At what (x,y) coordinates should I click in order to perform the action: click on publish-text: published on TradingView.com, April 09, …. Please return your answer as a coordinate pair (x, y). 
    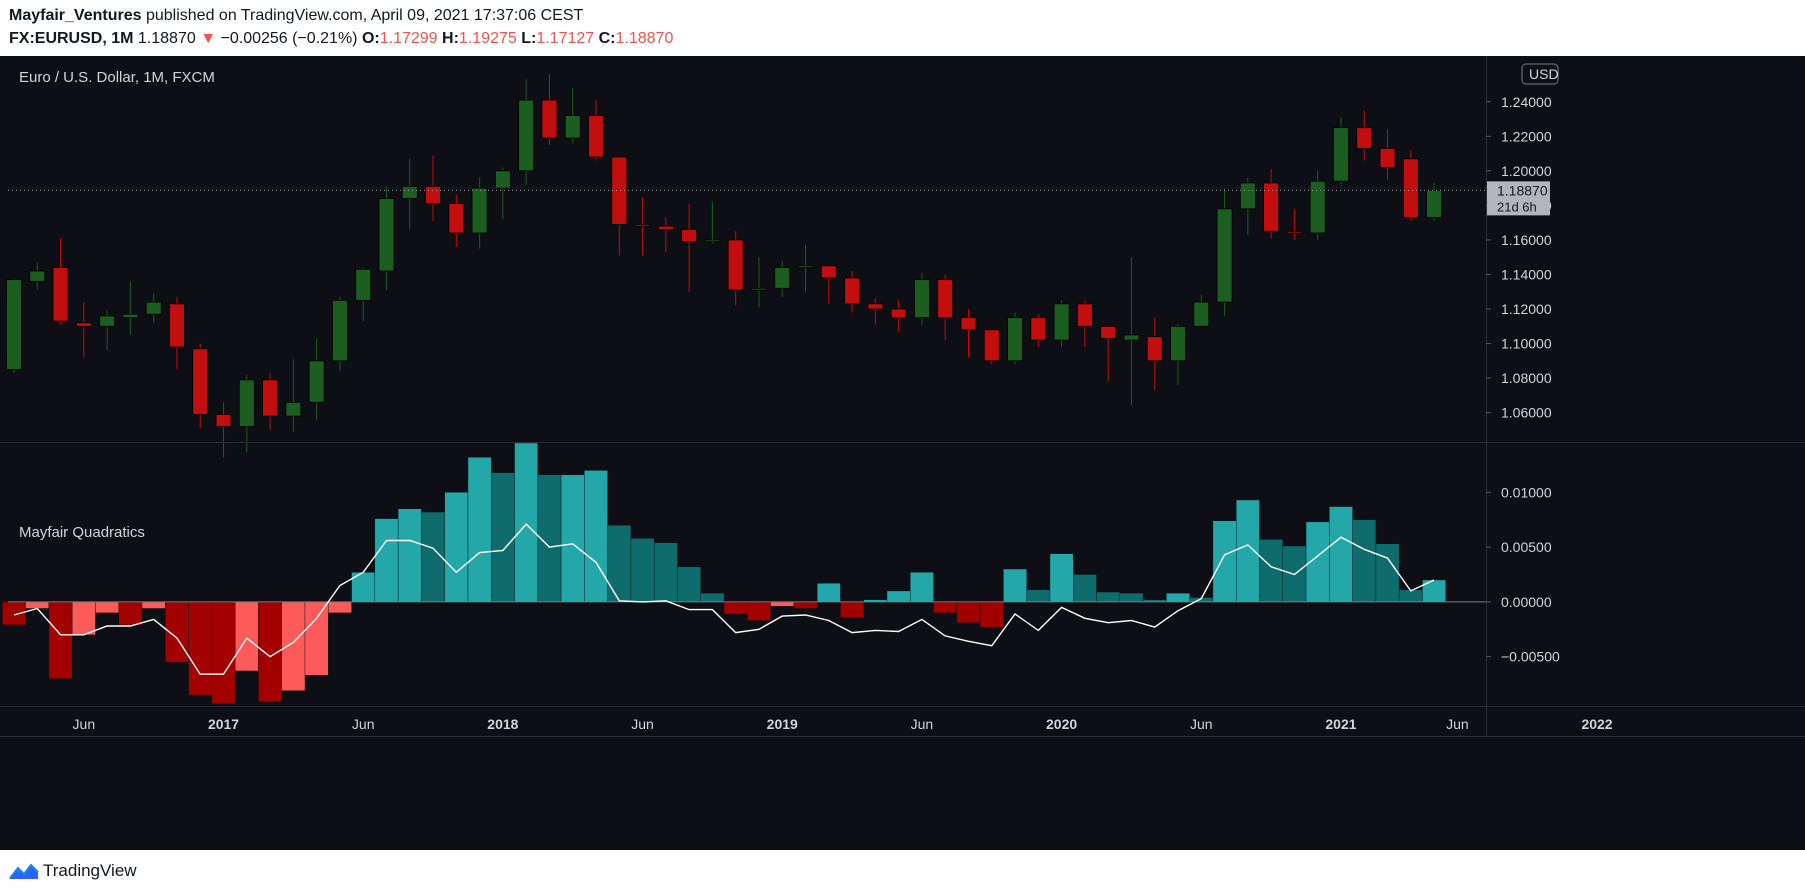
    Looking at the image, I should click on (364, 15).